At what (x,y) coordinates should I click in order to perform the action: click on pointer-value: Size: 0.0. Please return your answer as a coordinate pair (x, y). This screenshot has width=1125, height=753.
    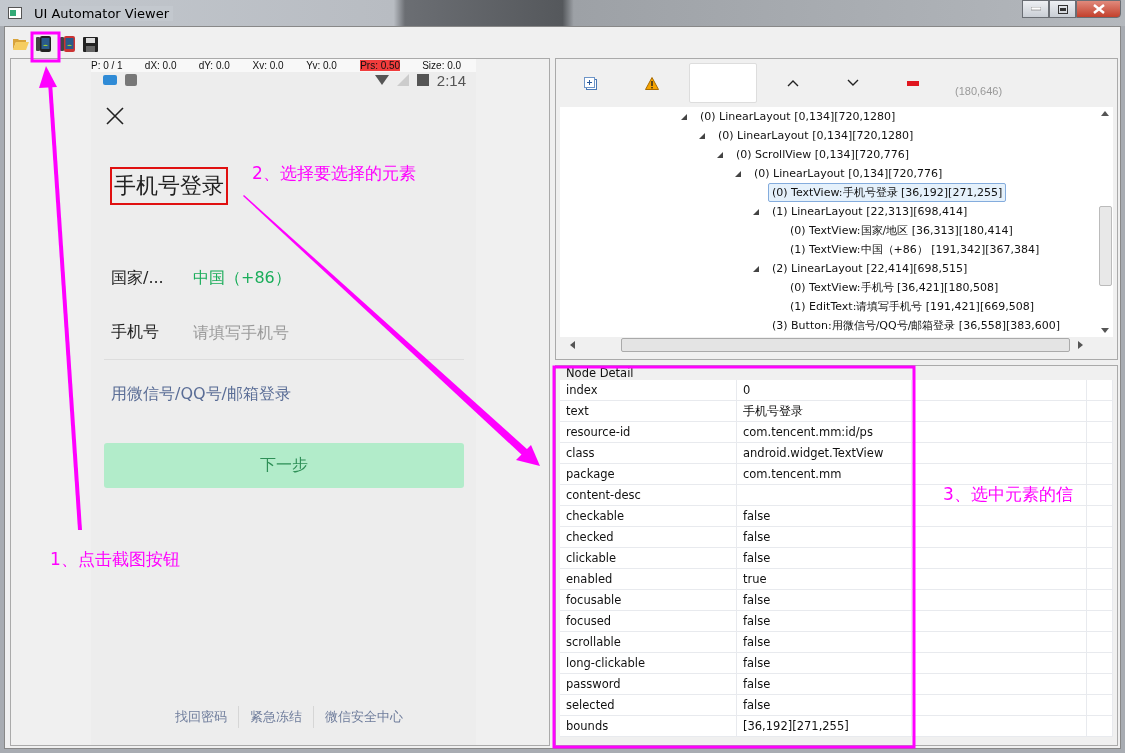
    Looking at the image, I should click on (442, 65).